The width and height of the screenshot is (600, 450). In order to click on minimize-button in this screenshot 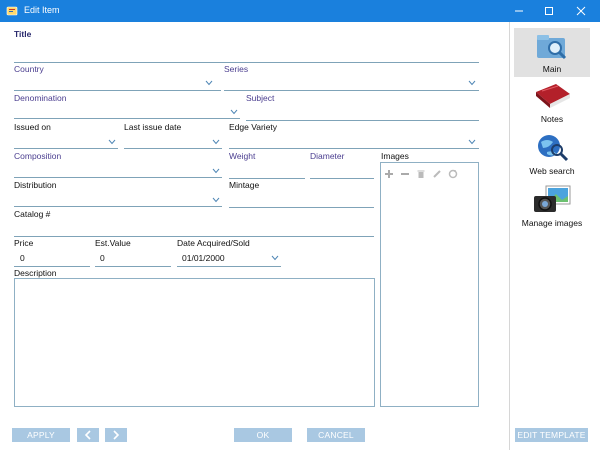, I will do `click(519, 11)`.